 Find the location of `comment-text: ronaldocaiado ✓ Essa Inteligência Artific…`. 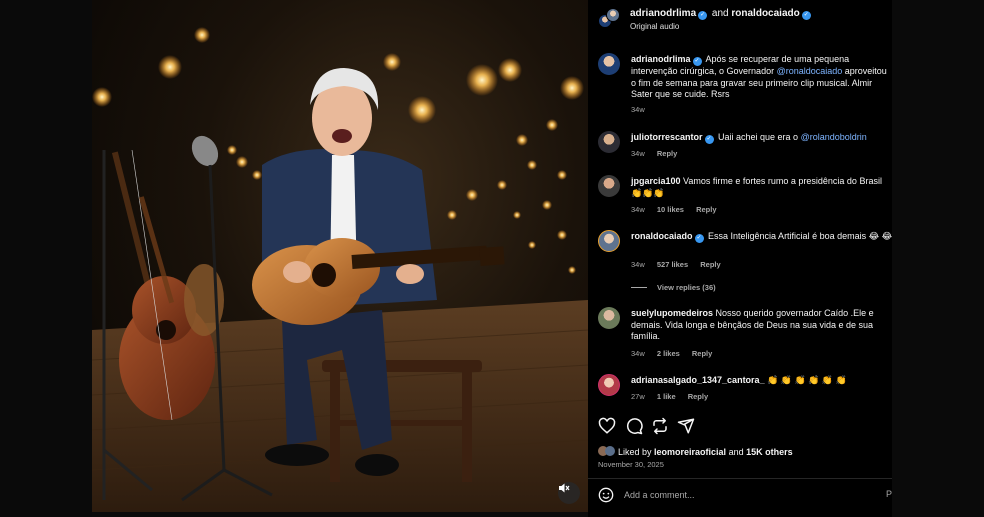

comment-text: ronaldocaiado ✓ Essa Inteligência Artific… is located at coordinates (761, 237).